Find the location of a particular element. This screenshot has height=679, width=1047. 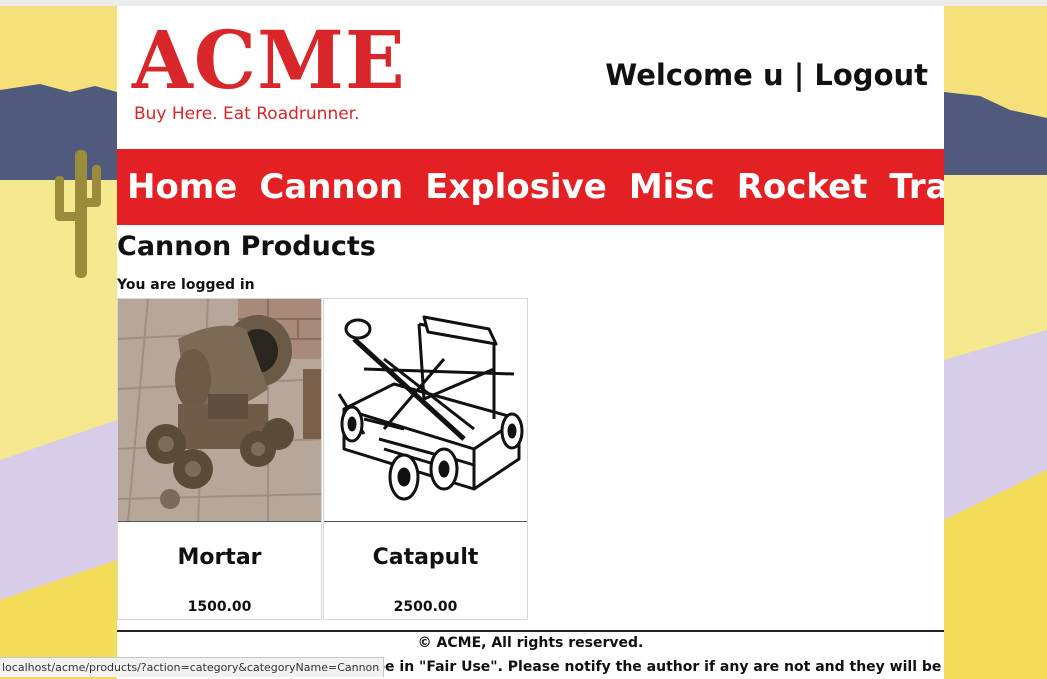

welcome-message: Welcome u is located at coordinates (694, 75).